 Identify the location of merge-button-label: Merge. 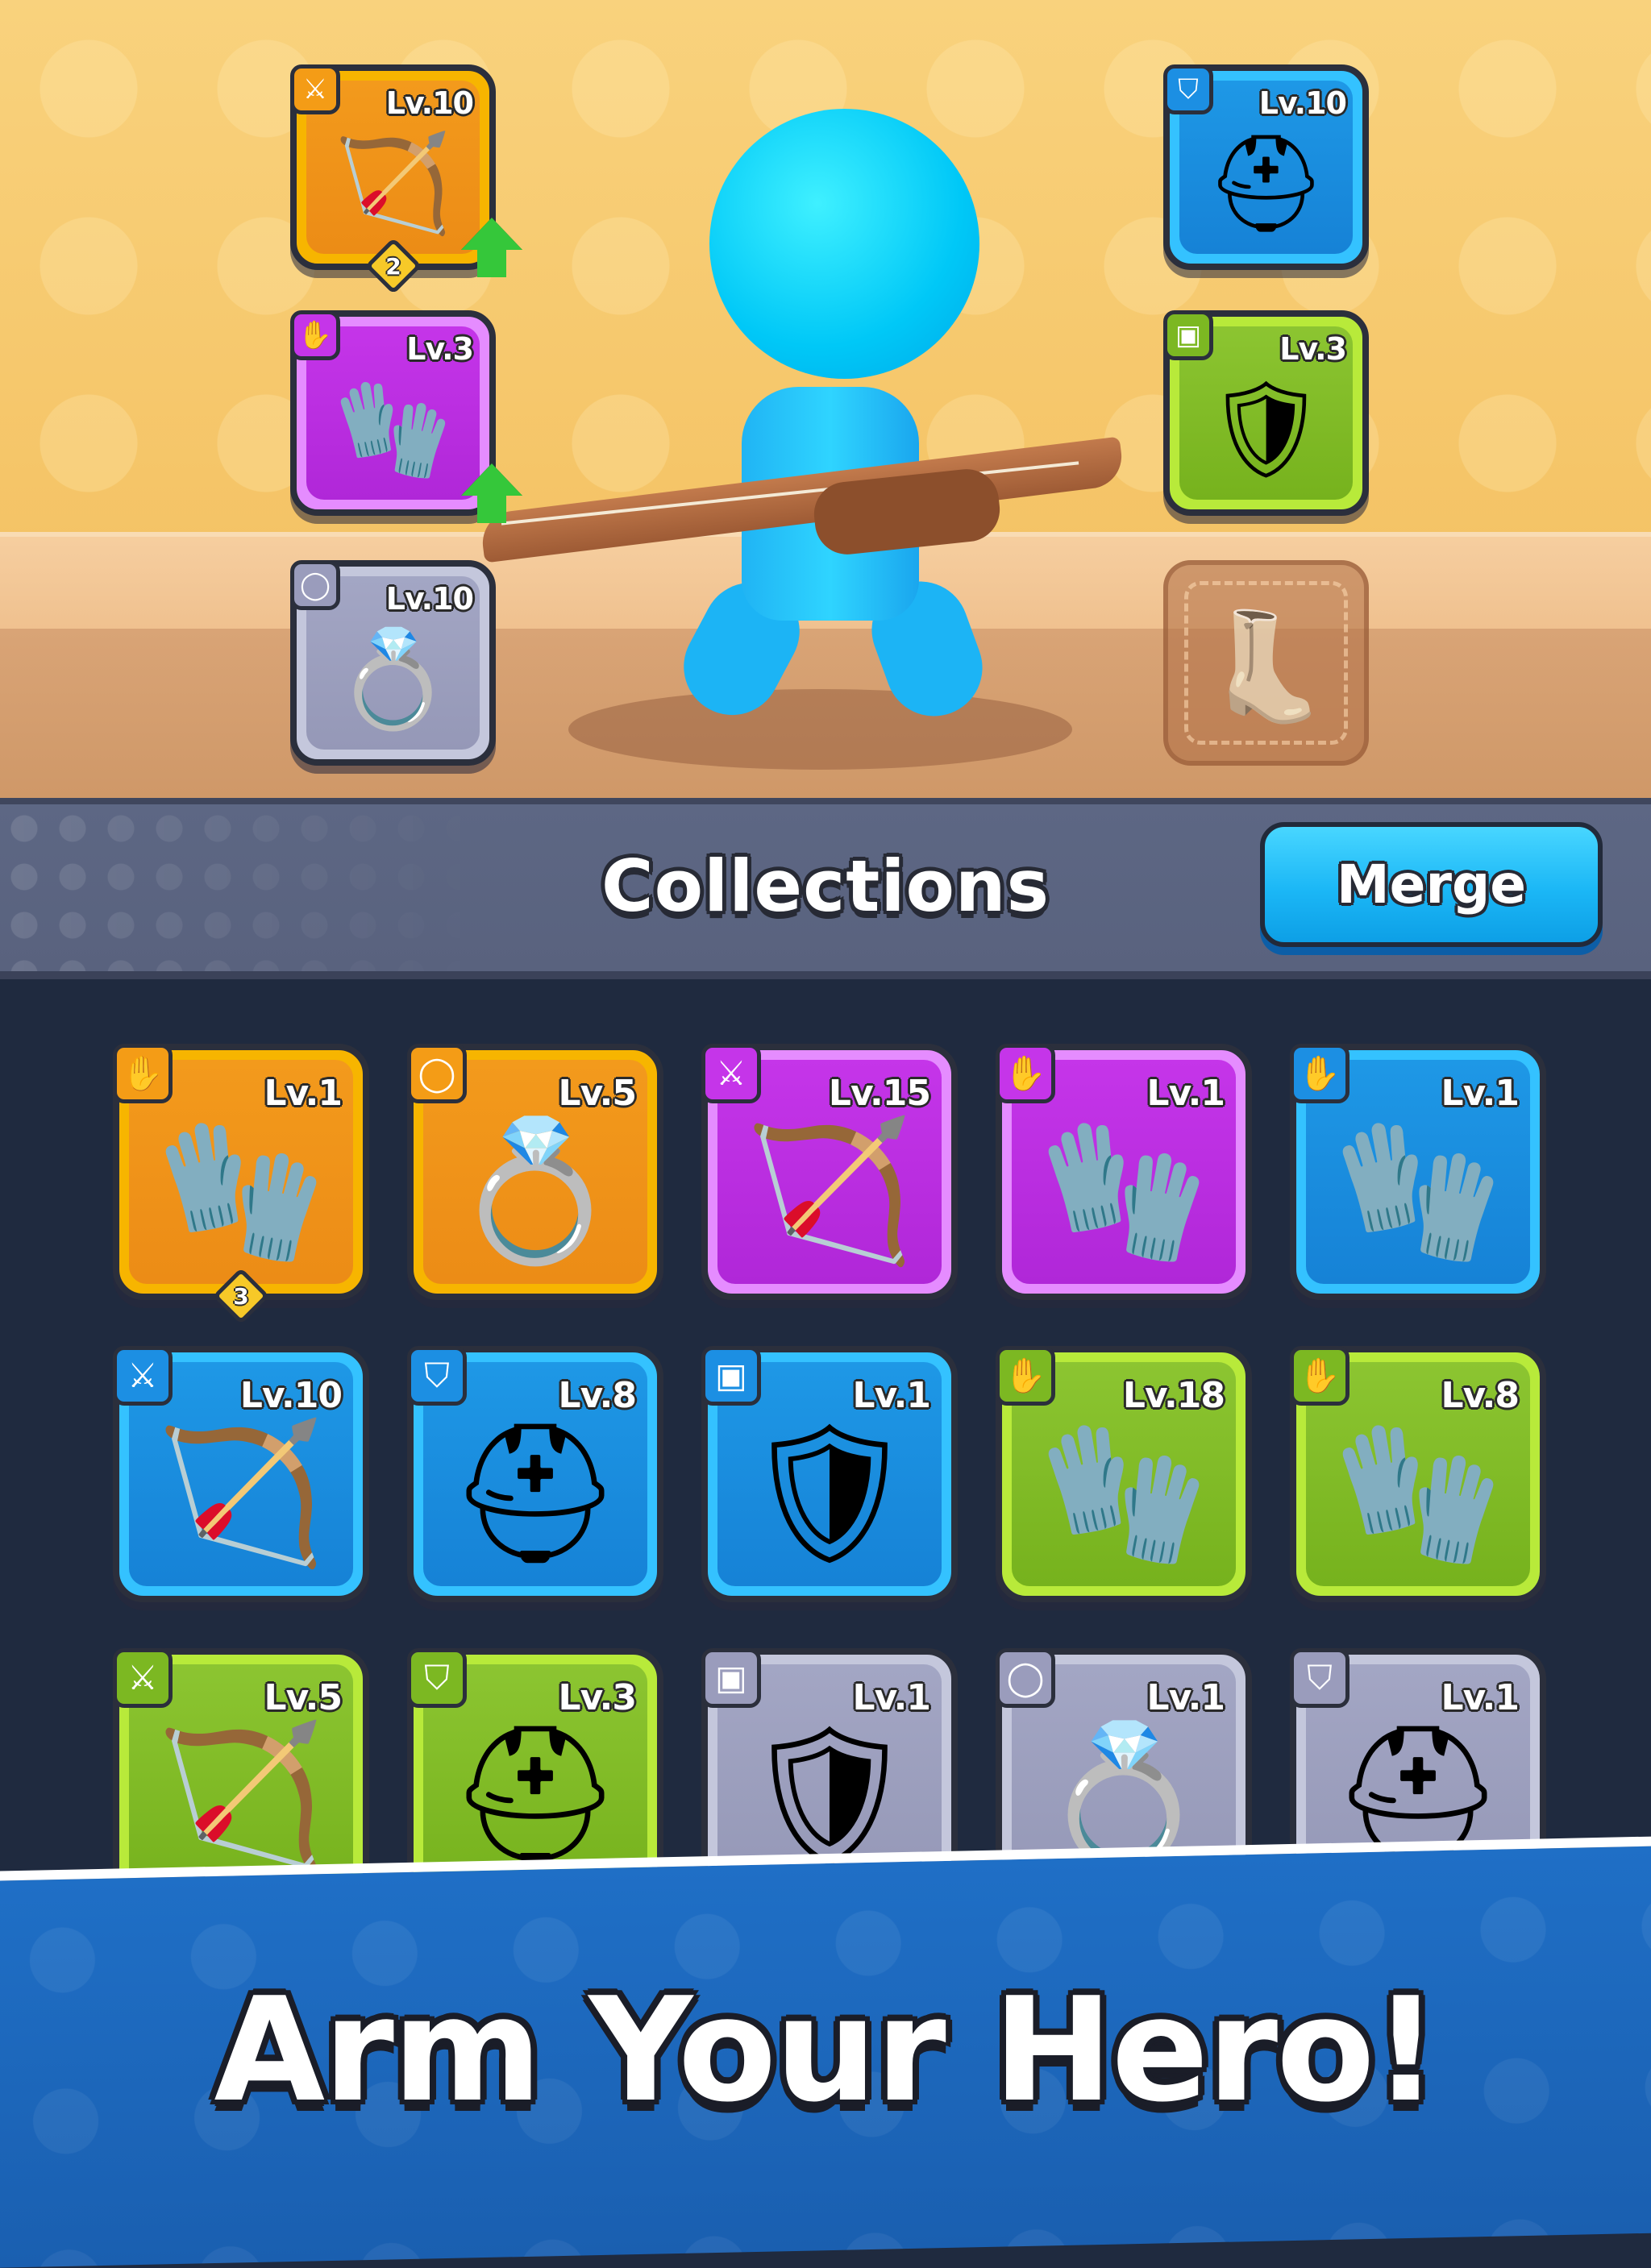
(1431, 885).